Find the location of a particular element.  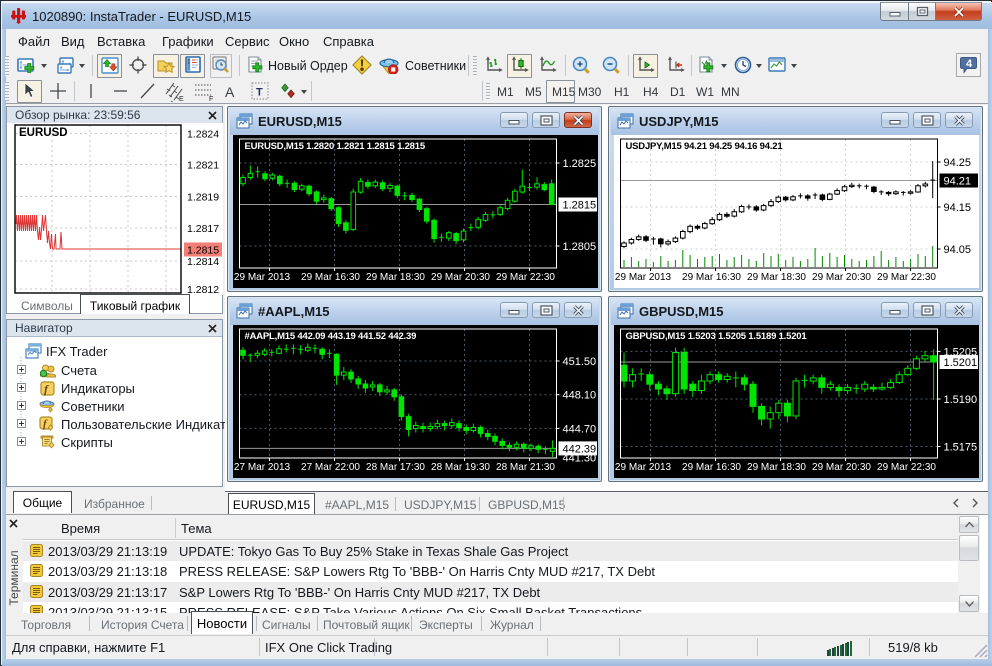

svg-text: E is located at coordinates (181, 99).